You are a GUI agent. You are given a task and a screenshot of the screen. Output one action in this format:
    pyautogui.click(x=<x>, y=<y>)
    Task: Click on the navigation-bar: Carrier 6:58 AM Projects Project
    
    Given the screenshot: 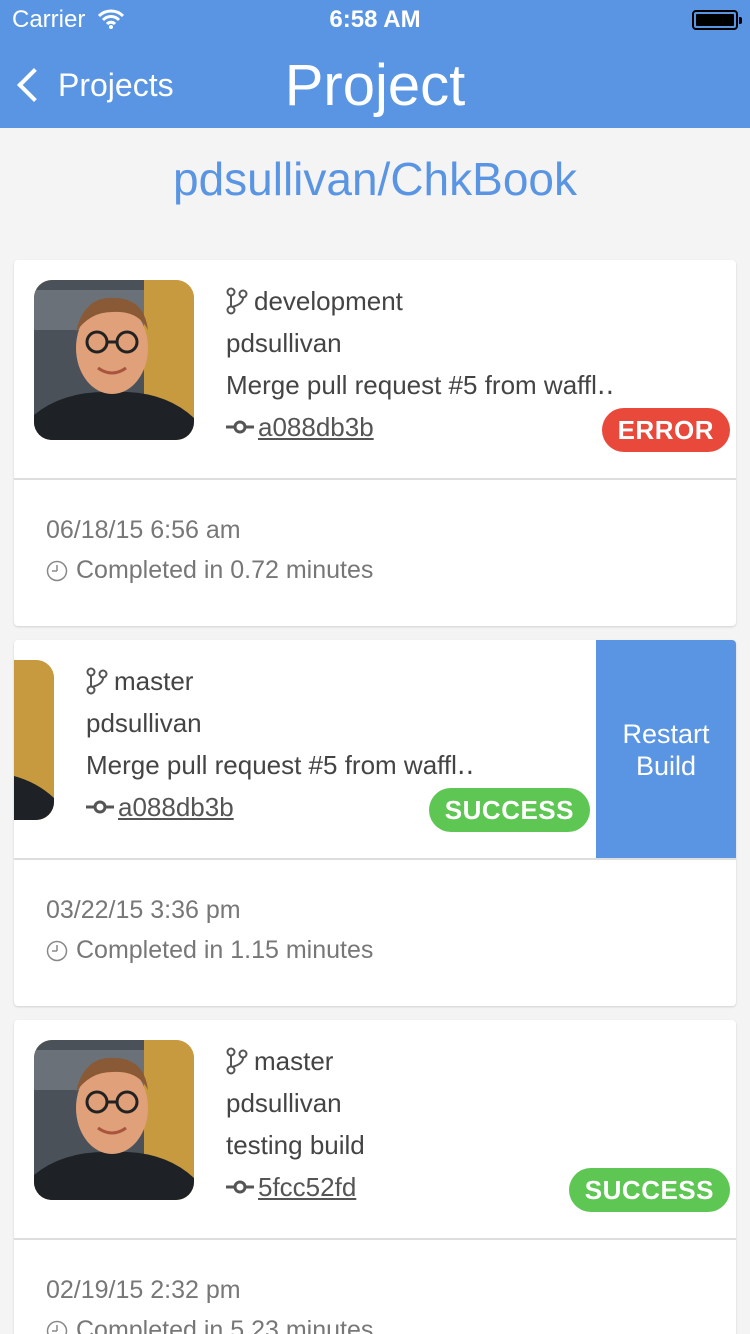 What is the action you would take?
    pyautogui.click(x=375, y=64)
    